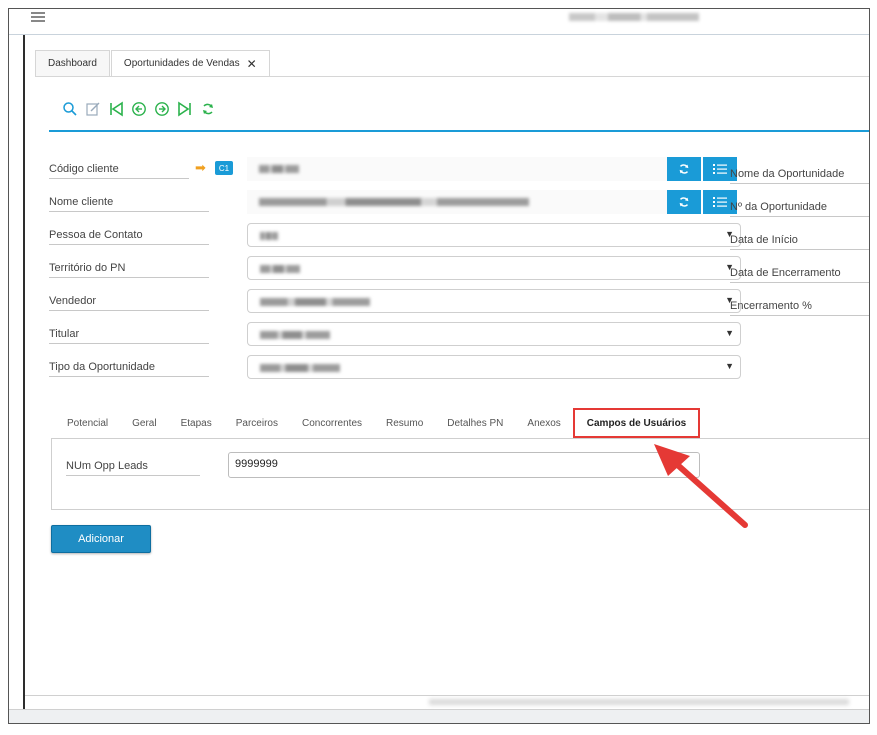  I want to click on tab-potencial: Potencial, so click(87, 423).